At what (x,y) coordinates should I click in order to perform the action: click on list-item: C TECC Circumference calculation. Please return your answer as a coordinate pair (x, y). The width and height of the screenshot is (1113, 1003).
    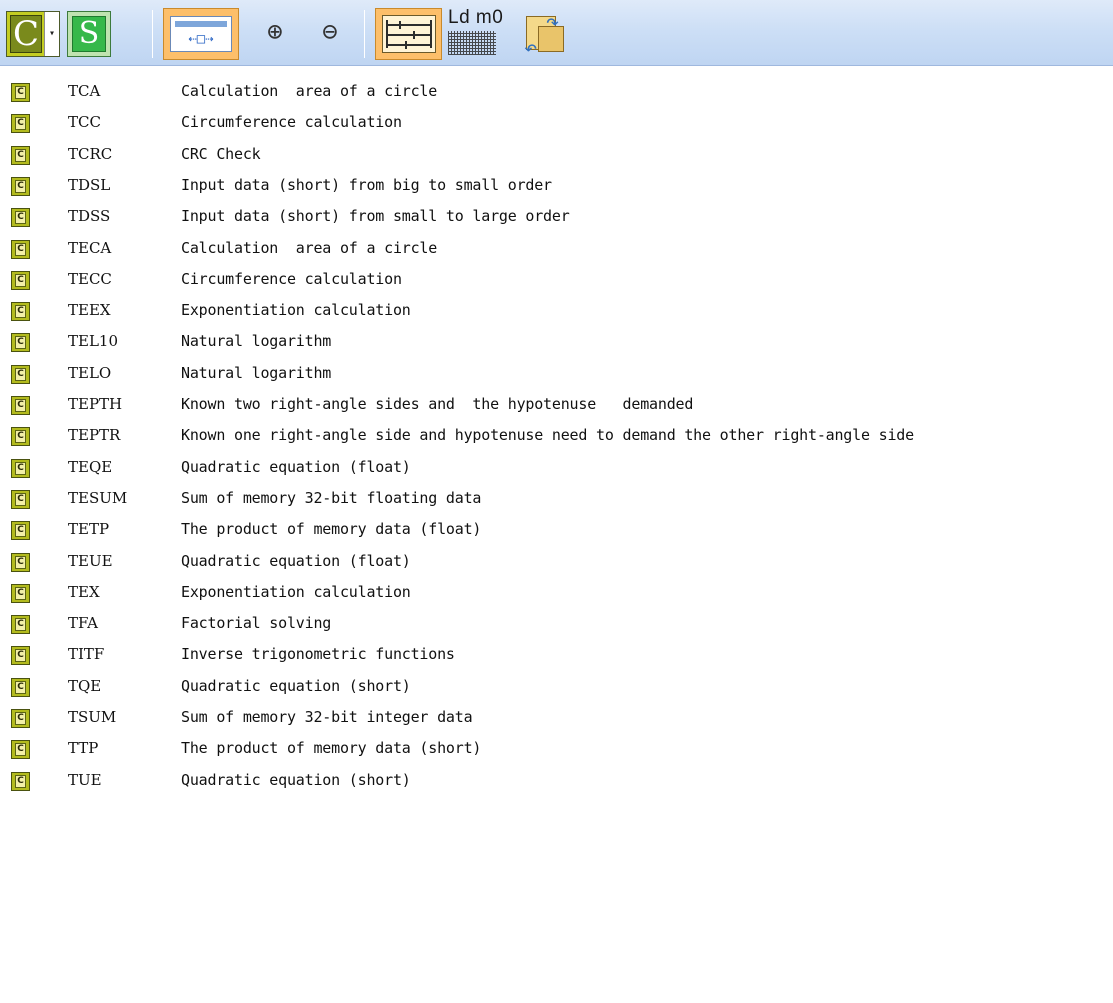
    Looking at the image, I should click on (556, 280).